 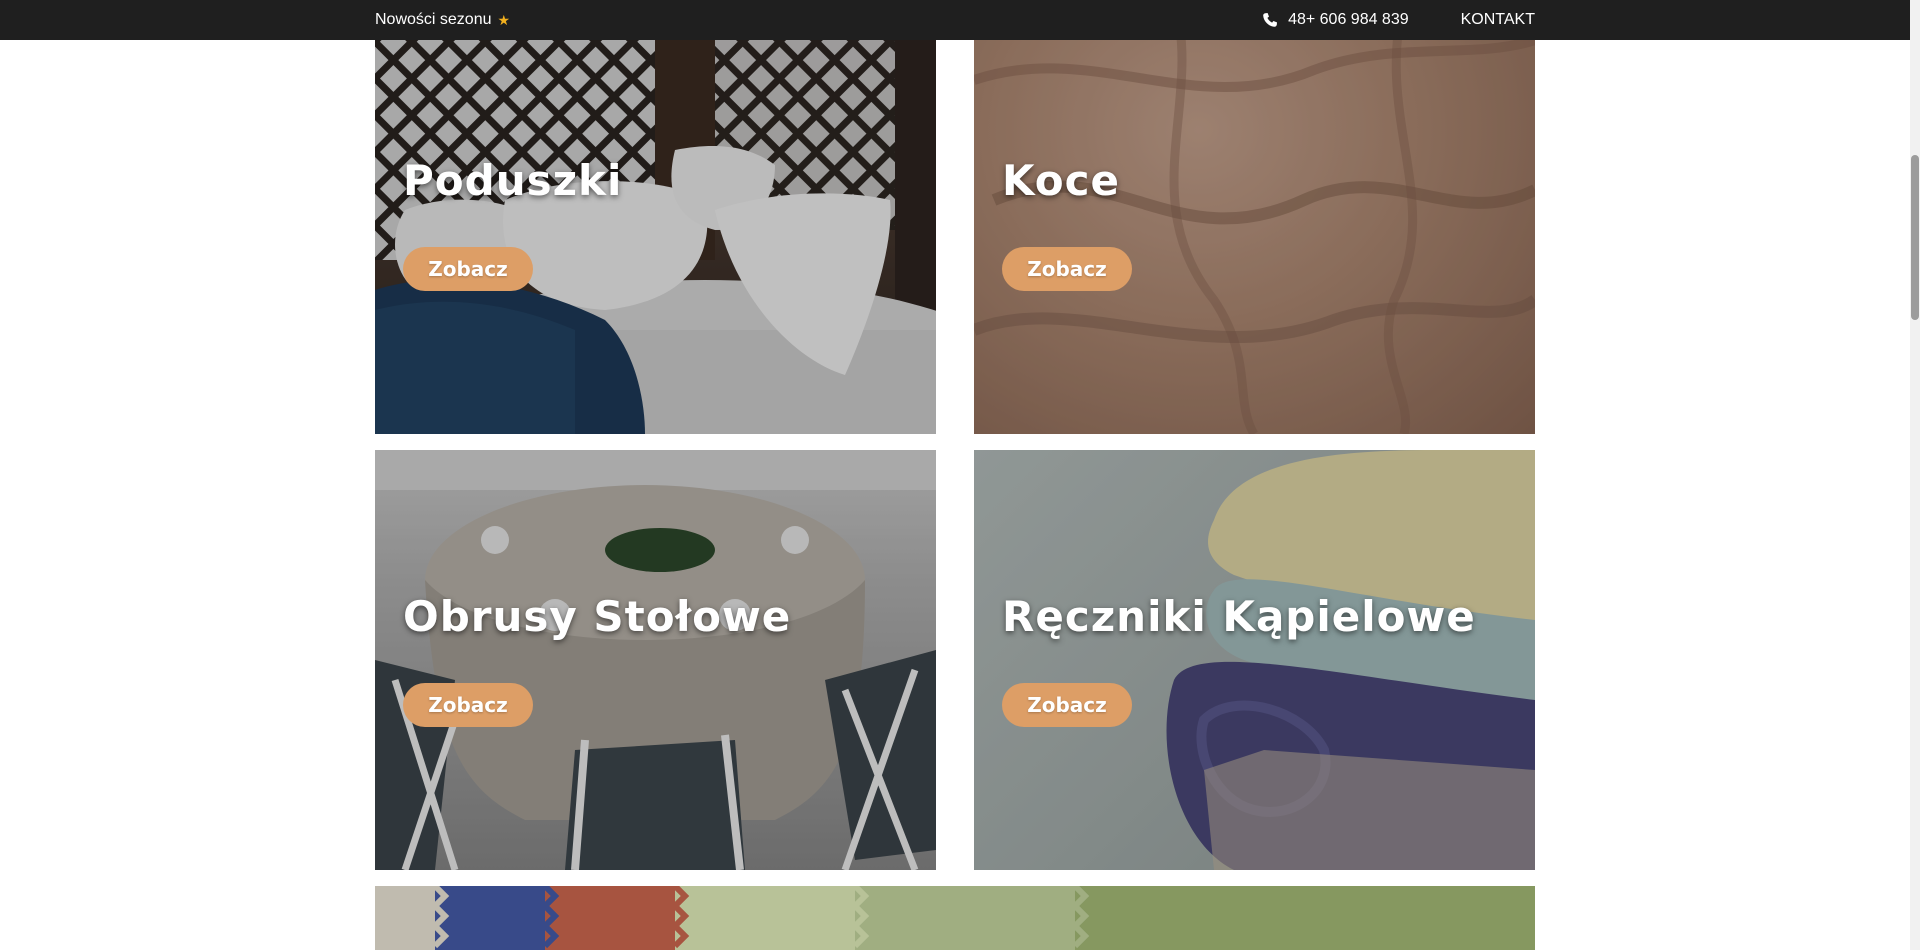 What do you see at coordinates (1067, 269) in the screenshot?
I see `see-koce-button: Zobacz` at bounding box center [1067, 269].